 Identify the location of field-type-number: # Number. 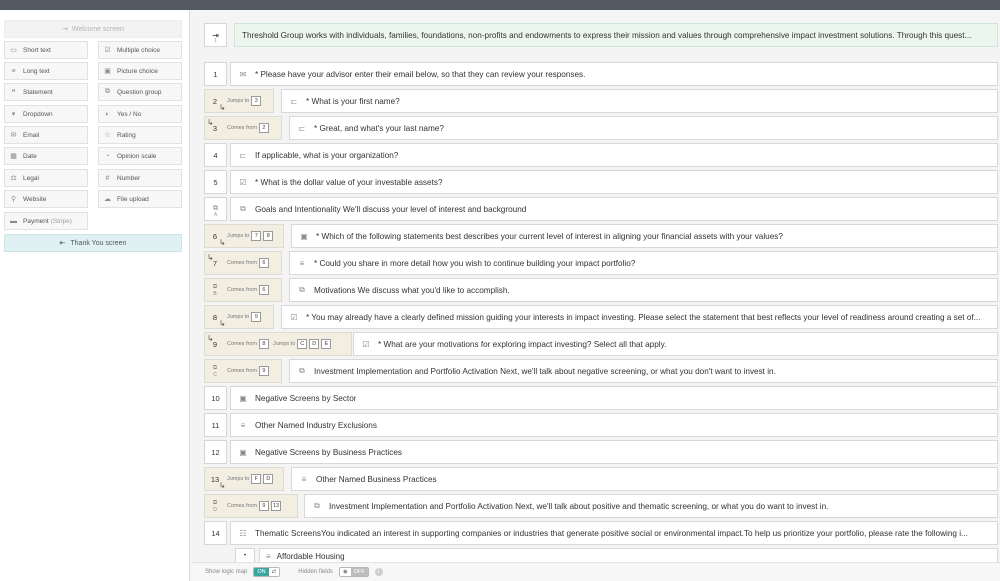
(140, 178).